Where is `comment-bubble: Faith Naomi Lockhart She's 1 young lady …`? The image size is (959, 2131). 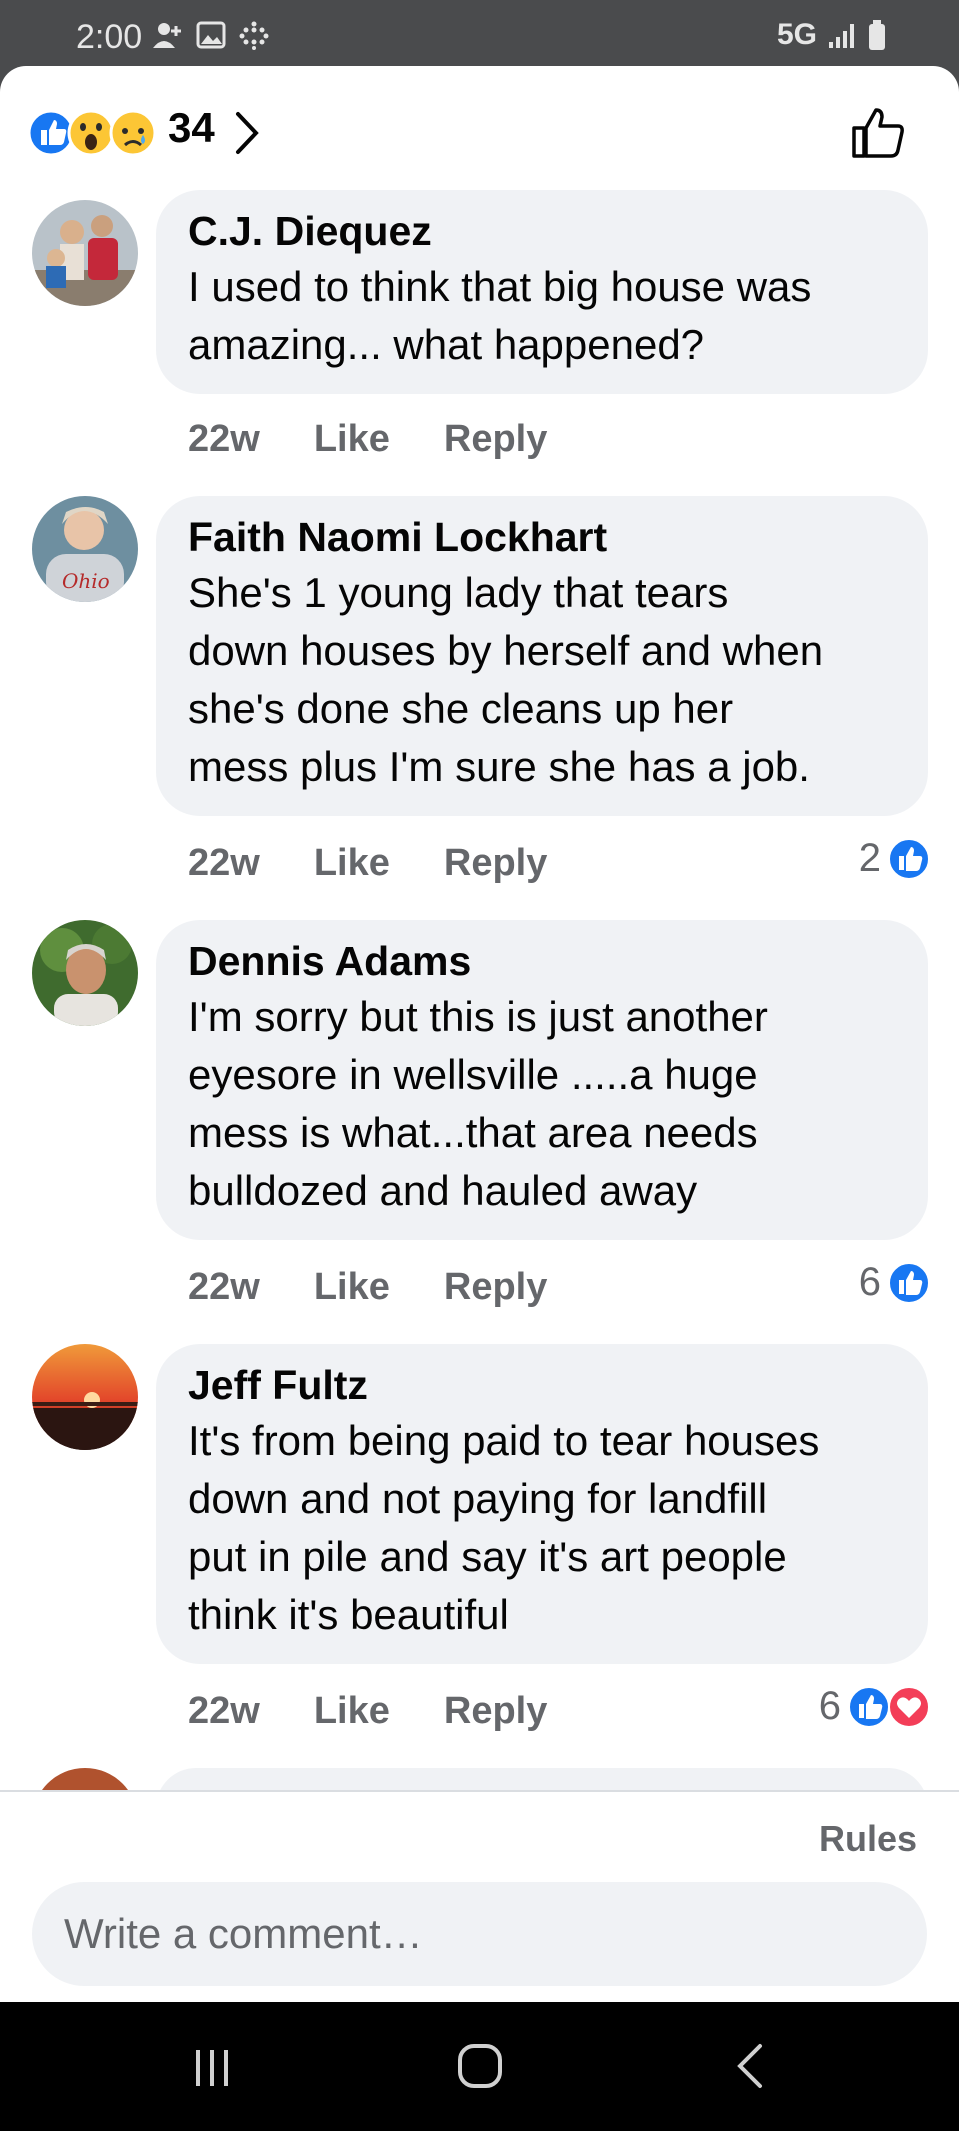
comment-bubble: Faith Naomi Lockhart She's 1 young lady … is located at coordinates (542, 656).